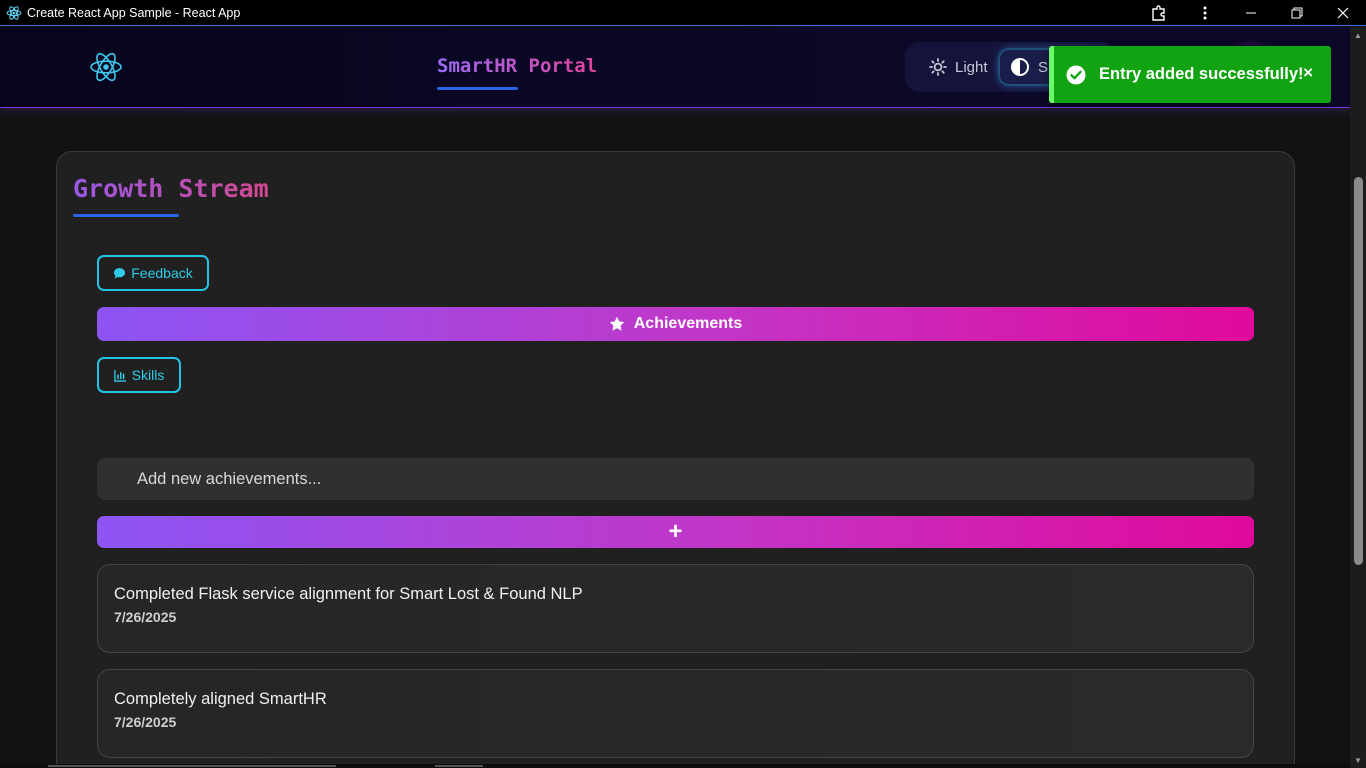 This screenshot has height=768, width=1366. I want to click on tab-skills: Skills, so click(139, 375).